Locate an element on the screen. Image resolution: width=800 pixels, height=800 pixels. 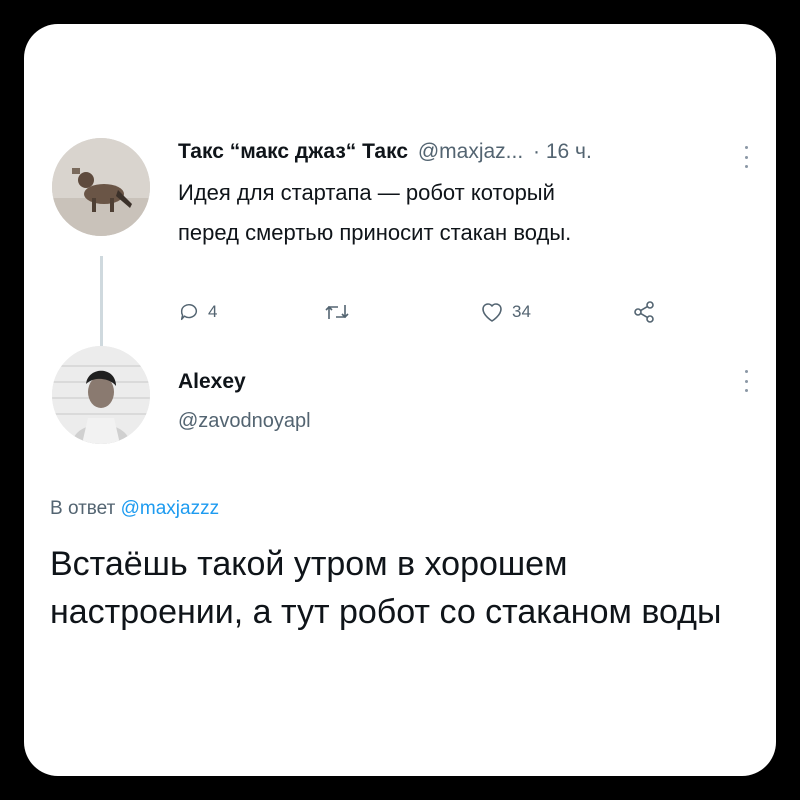
retweet-icon is located at coordinates (337, 312).